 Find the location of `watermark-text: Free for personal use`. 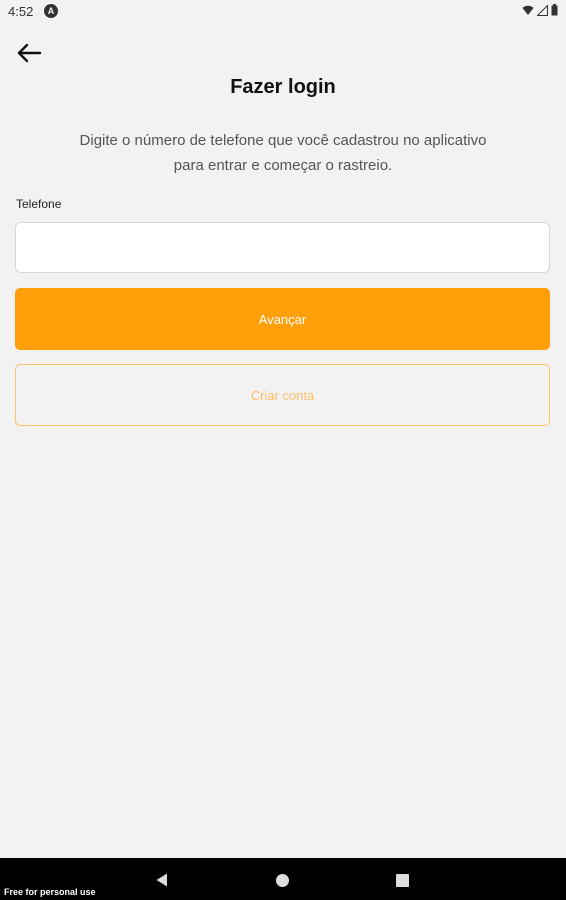

watermark-text: Free for personal use is located at coordinates (50, 892).